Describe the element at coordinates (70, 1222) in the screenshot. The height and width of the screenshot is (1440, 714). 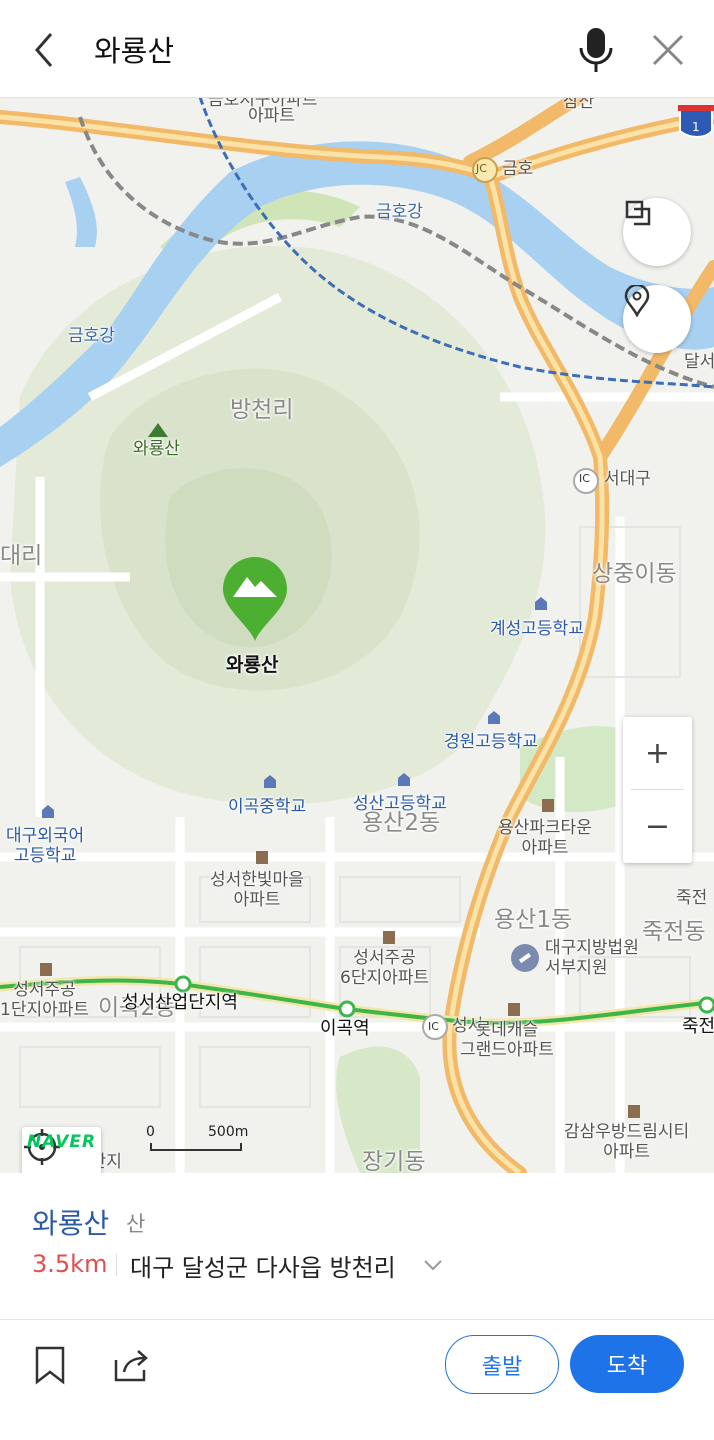
I see `place-name: 와룡산` at that location.